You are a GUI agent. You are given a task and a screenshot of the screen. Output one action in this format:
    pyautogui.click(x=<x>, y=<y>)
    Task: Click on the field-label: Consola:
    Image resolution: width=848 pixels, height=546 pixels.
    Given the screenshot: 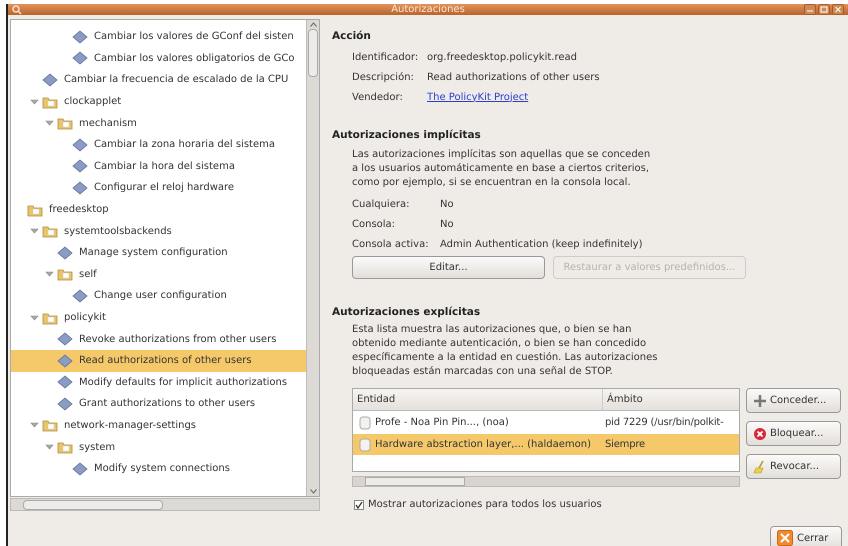 What is the action you would take?
    pyautogui.click(x=374, y=225)
    